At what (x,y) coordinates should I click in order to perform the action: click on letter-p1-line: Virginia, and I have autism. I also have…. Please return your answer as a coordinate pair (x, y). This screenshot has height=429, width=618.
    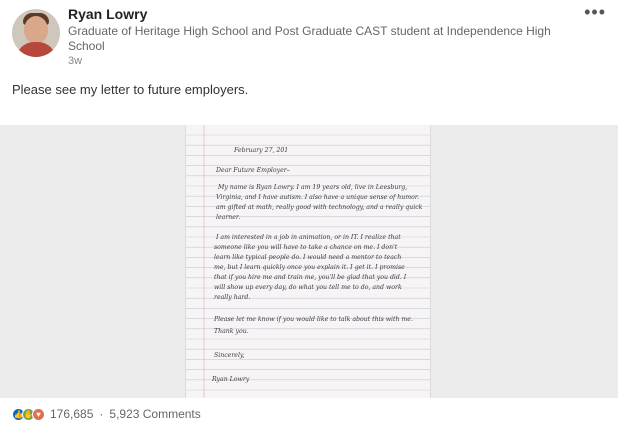
    Looking at the image, I should click on (317, 197).